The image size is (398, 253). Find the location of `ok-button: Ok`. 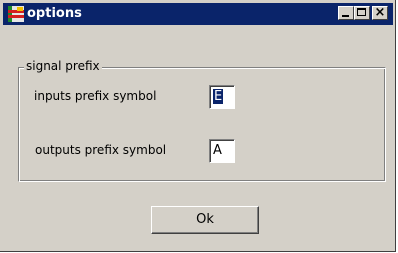

ok-button: Ok is located at coordinates (205, 220).